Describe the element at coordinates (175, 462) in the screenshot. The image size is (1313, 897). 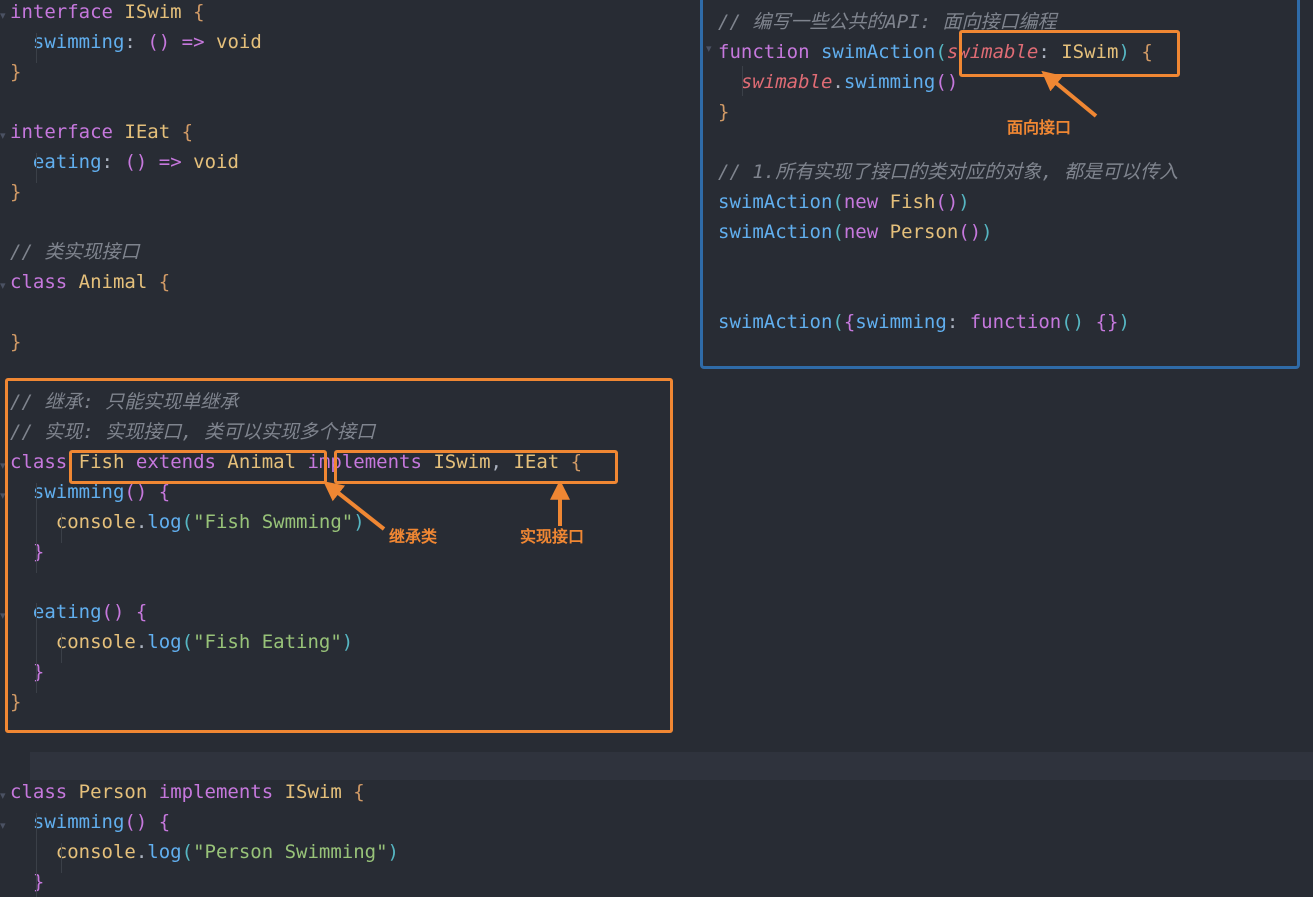
I see `code-token: extends` at that location.